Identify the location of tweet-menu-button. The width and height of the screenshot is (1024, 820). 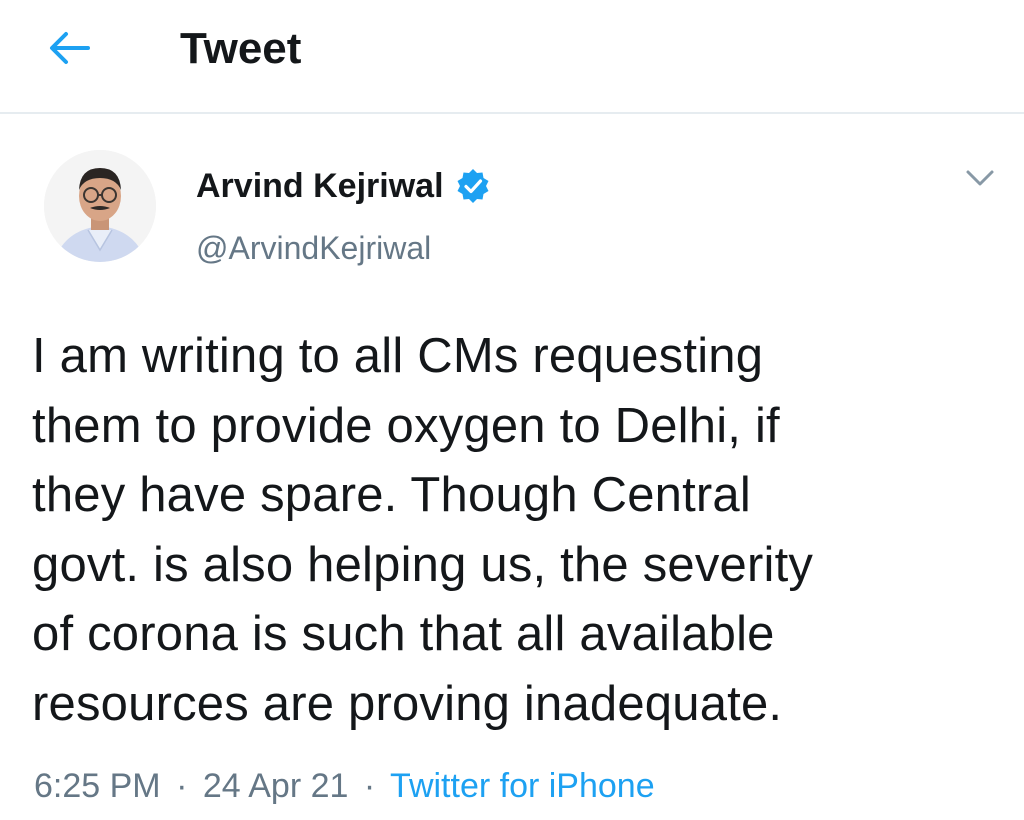
(980, 180).